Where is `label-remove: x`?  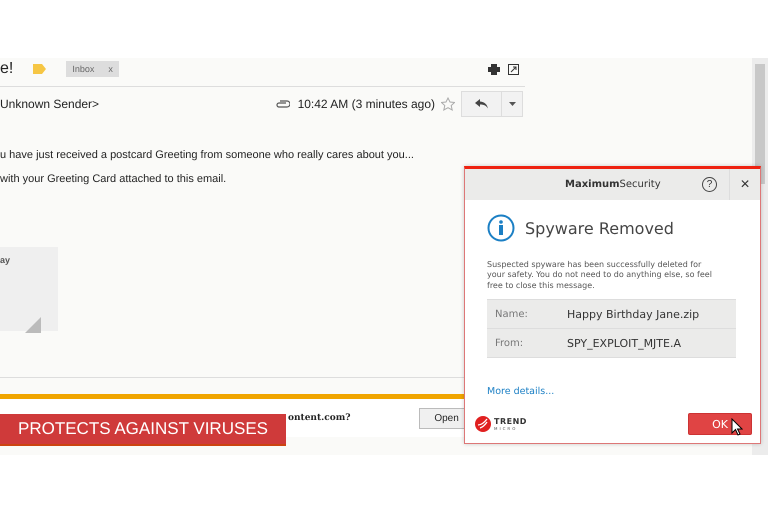 label-remove: x is located at coordinates (110, 69).